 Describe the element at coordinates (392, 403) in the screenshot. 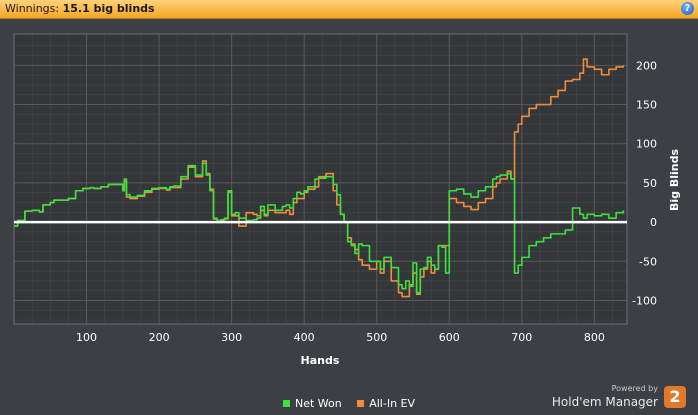

I see `legend-label-all-in-ev: All-In EV` at that location.